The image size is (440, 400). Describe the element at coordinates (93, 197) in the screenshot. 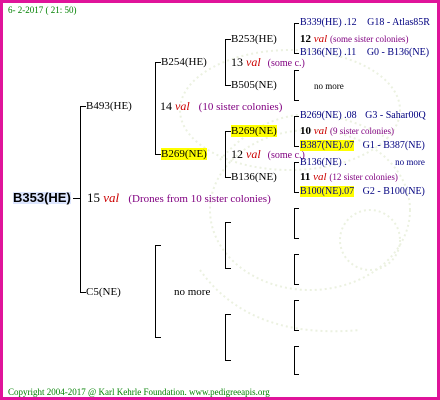

I see `root-num: 15` at that location.